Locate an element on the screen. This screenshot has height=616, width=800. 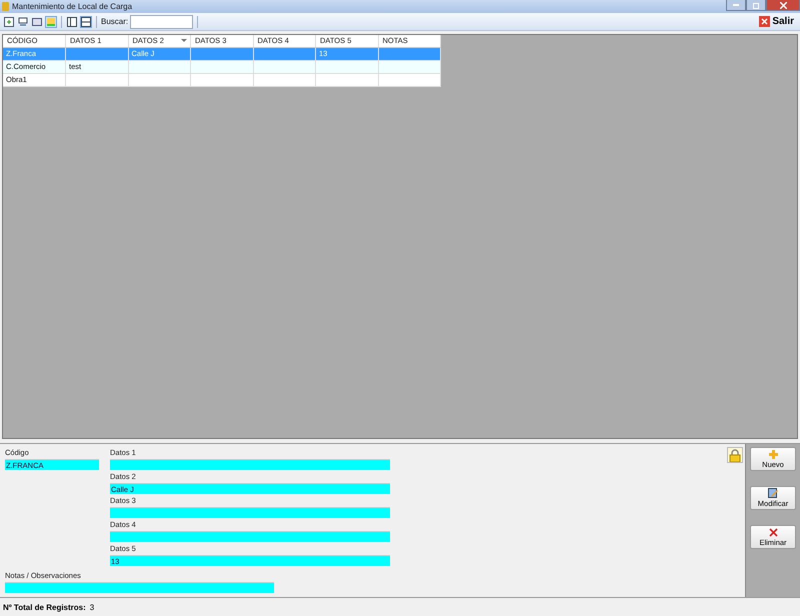
exit-button: Salir is located at coordinates (776, 21).